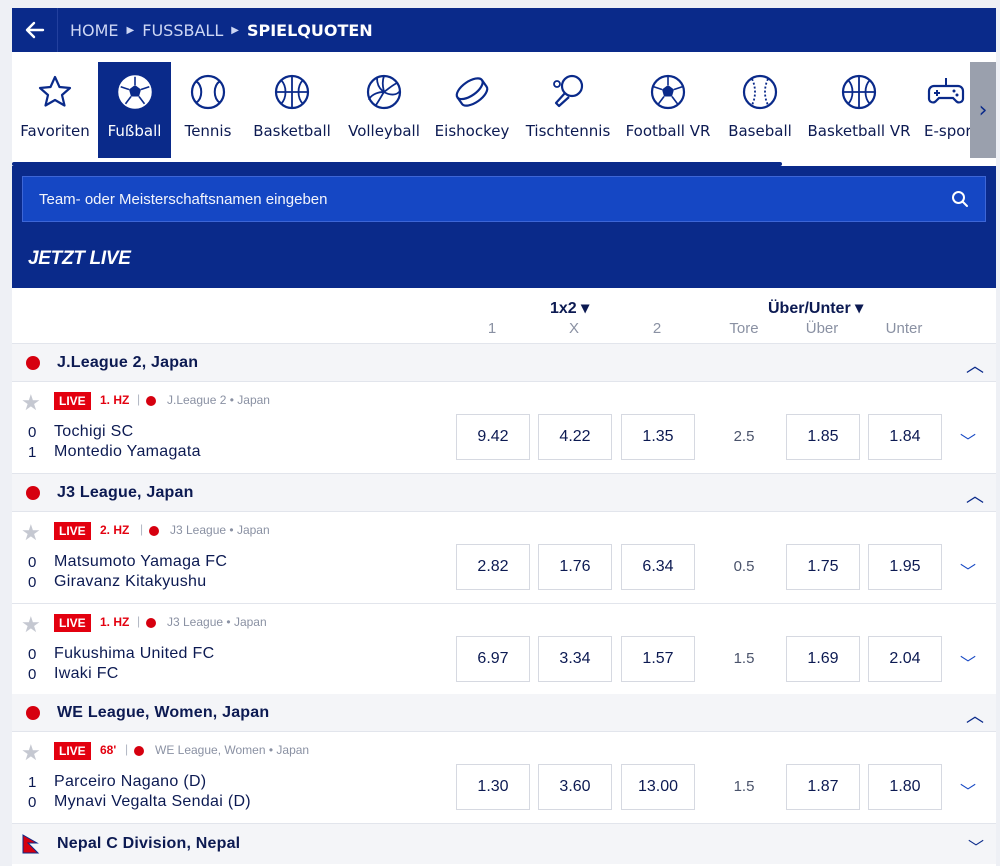 Image resolution: width=1000 pixels, height=866 pixels. What do you see at coordinates (472, 92) in the screenshot?
I see `hockey-puck-icon` at bounding box center [472, 92].